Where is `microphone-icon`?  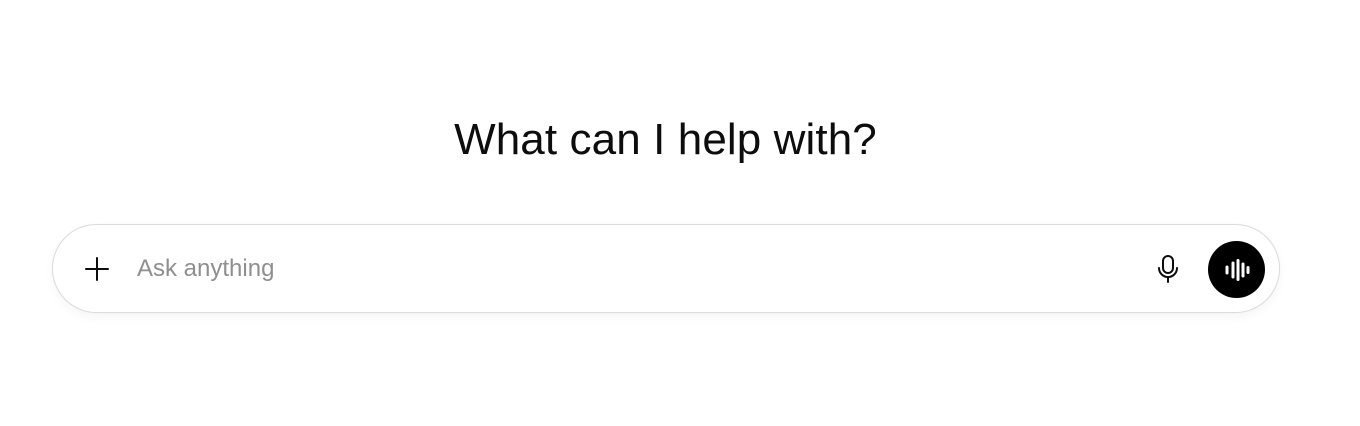 microphone-icon is located at coordinates (1168, 269).